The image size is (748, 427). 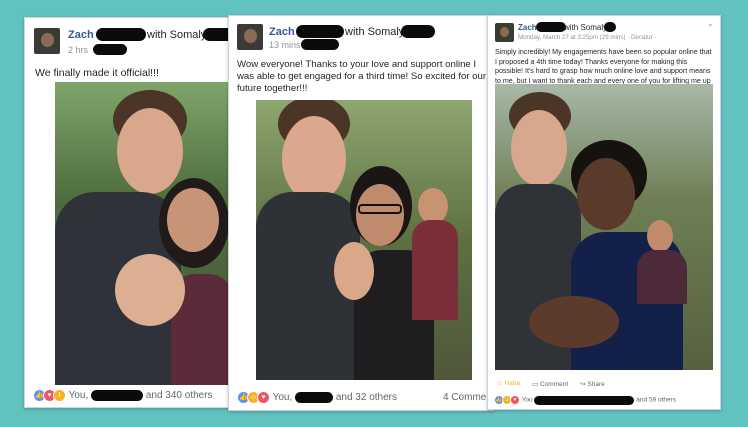 I want to click on reaction-others: and 59 others, so click(x=656, y=400).